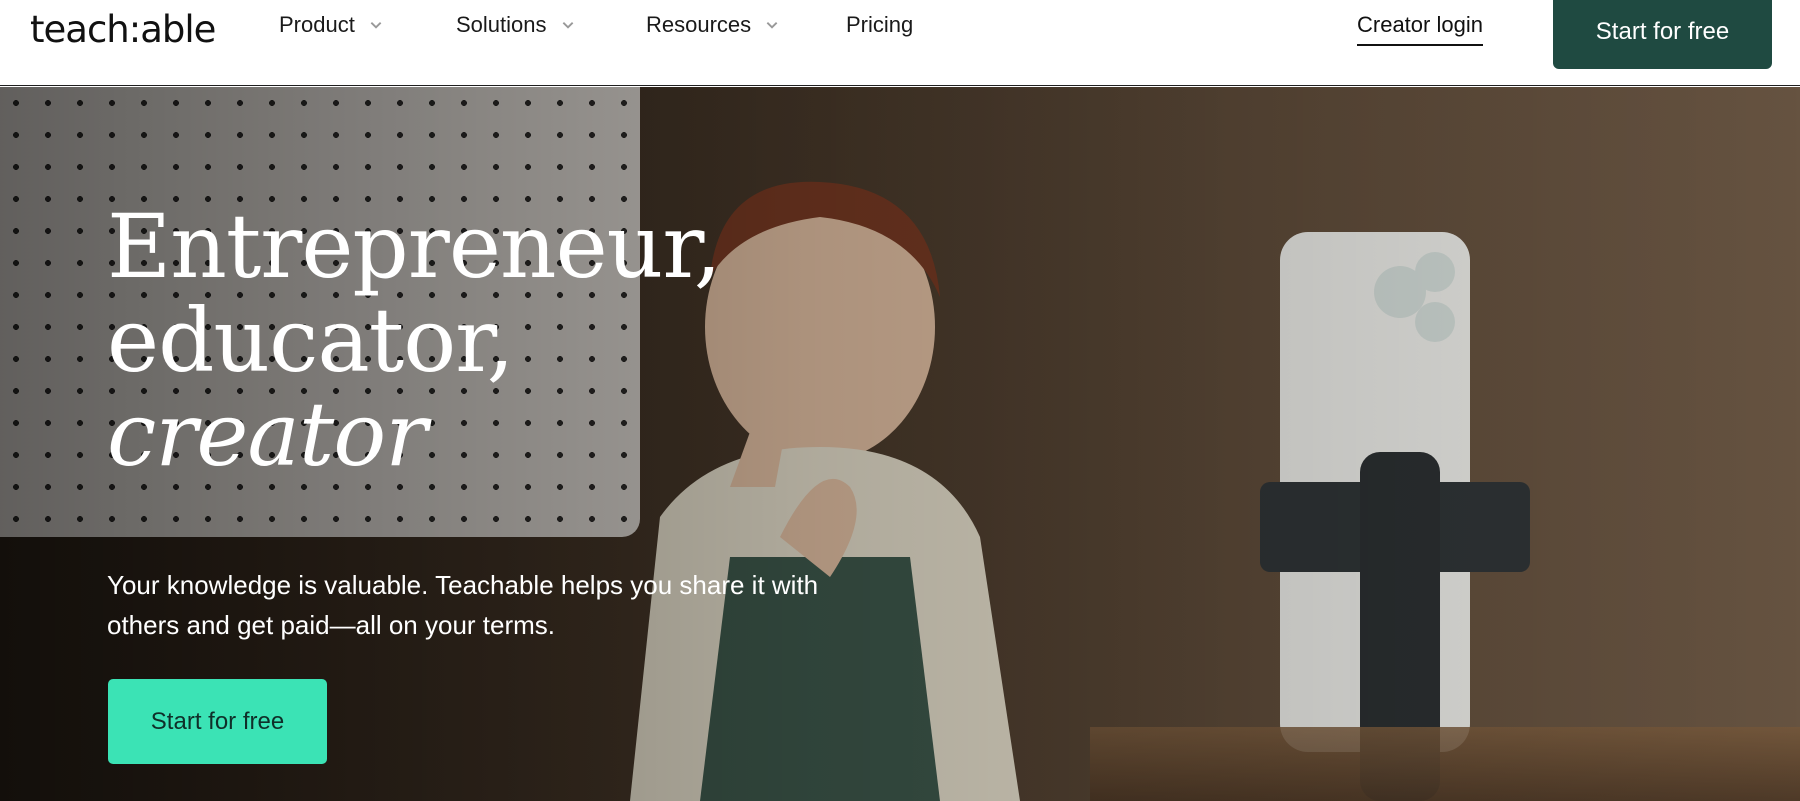  I want to click on teachable-logo: teach:able, so click(123, 29).